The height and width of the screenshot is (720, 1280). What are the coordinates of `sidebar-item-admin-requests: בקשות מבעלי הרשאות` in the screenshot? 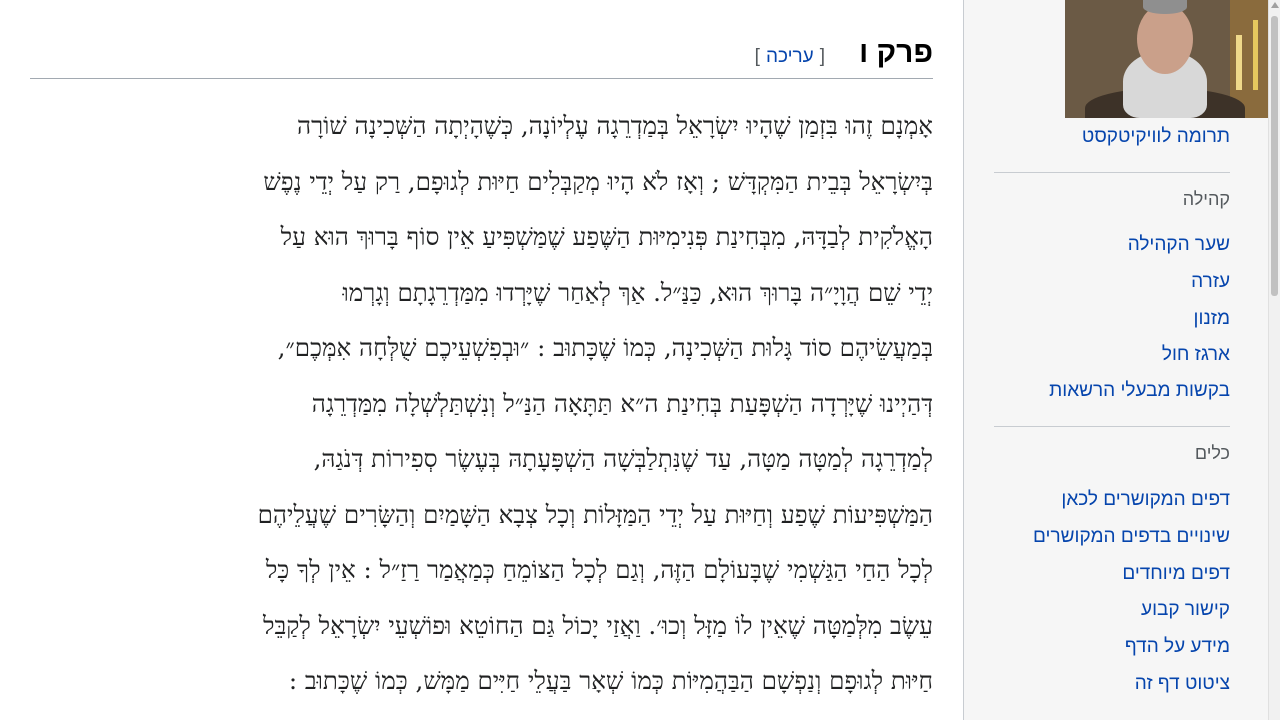 It's located at (1139, 391).